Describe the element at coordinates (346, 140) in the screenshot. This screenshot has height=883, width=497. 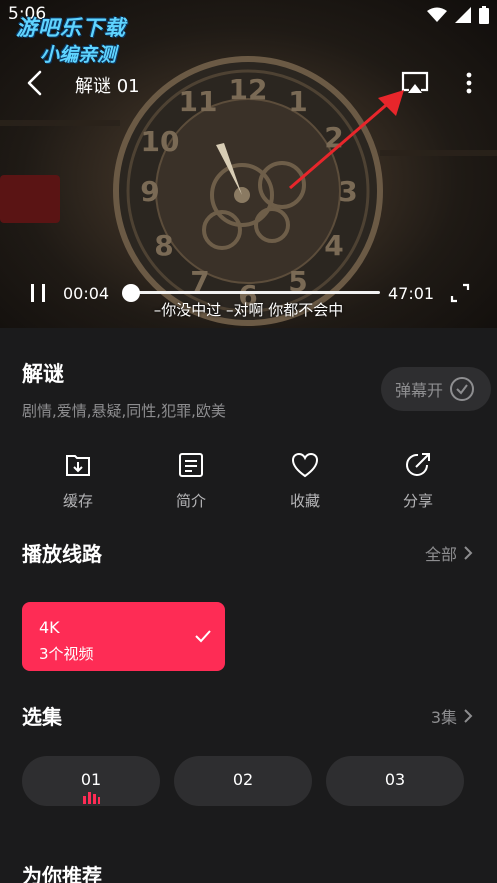
I see `annotation-arrow-icon` at that location.